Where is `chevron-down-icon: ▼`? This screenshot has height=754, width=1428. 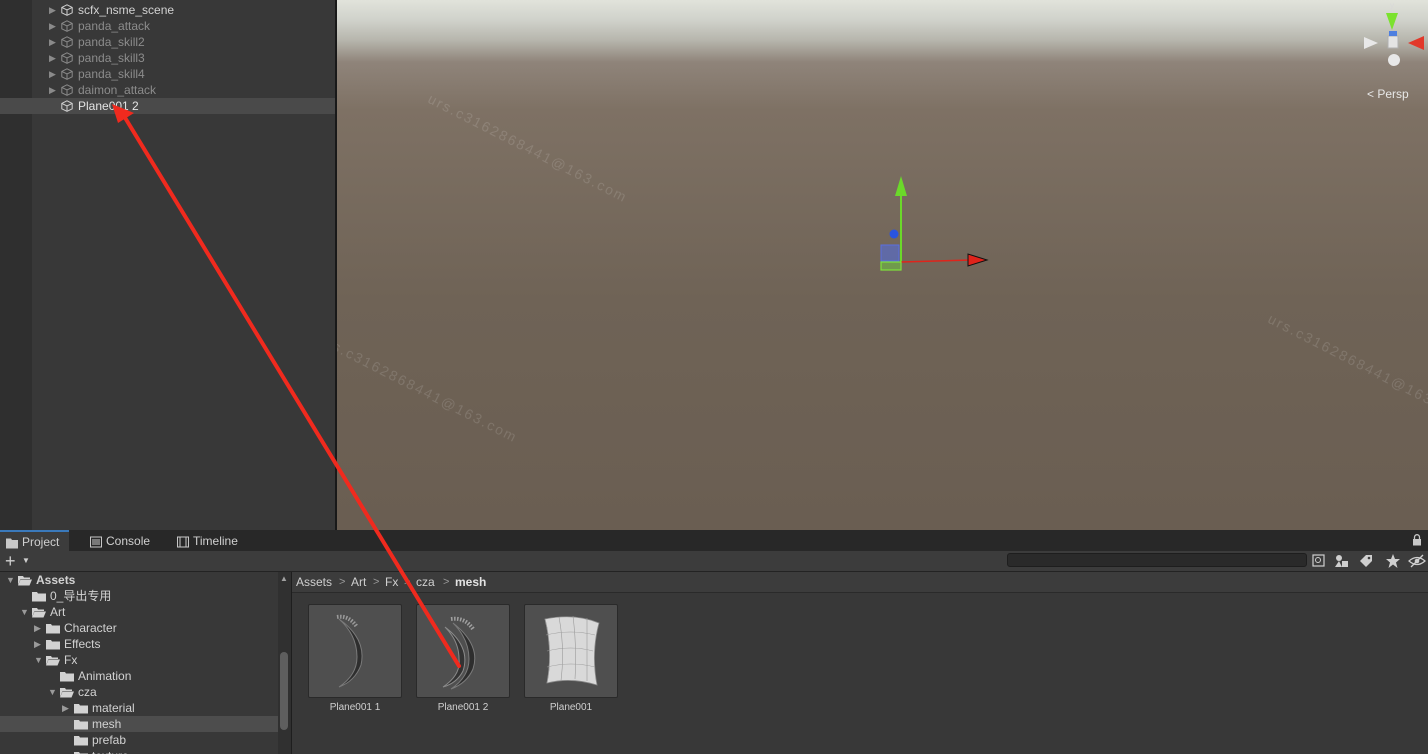 chevron-down-icon: ▼ is located at coordinates (26, 560).